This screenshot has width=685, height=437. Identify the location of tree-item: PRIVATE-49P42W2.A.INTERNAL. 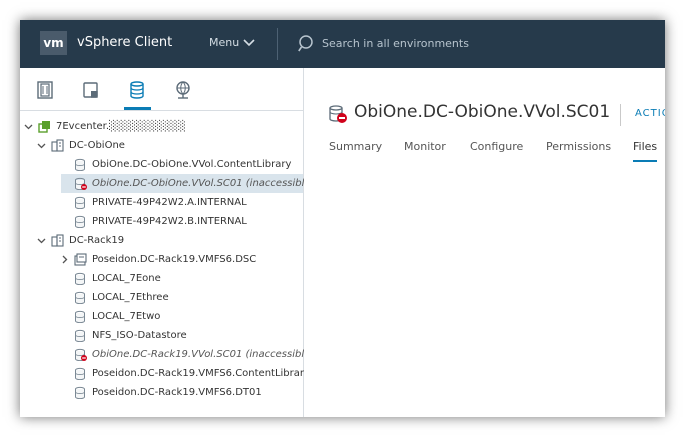
(161, 202).